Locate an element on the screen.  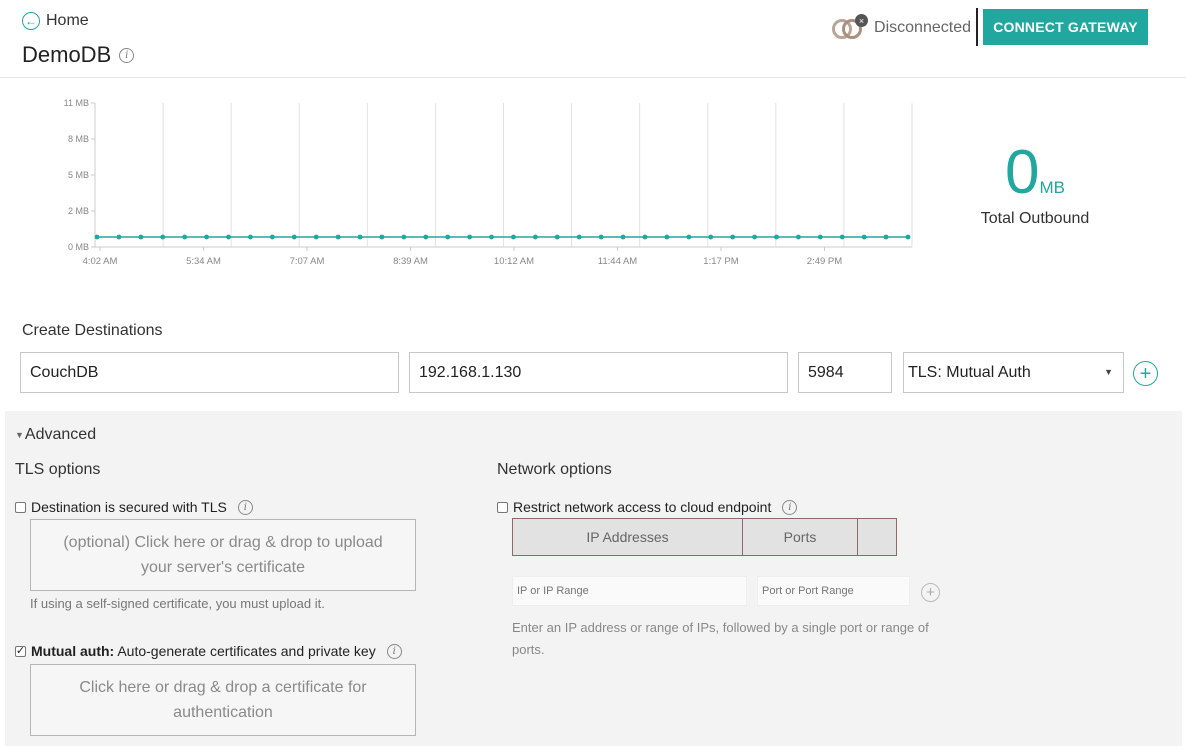
x-tick-label: 4:02 AM is located at coordinates (100, 261).